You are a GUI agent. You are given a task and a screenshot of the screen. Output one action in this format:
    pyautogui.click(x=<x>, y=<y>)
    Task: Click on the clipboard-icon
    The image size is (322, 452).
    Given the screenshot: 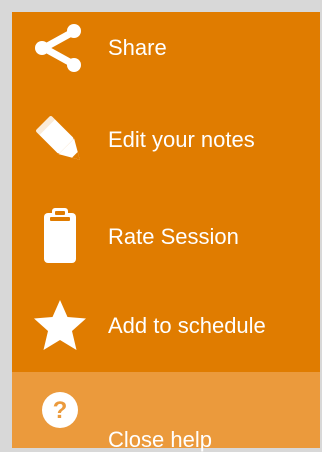 What is the action you would take?
    pyautogui.click(x=60, y=237)
    